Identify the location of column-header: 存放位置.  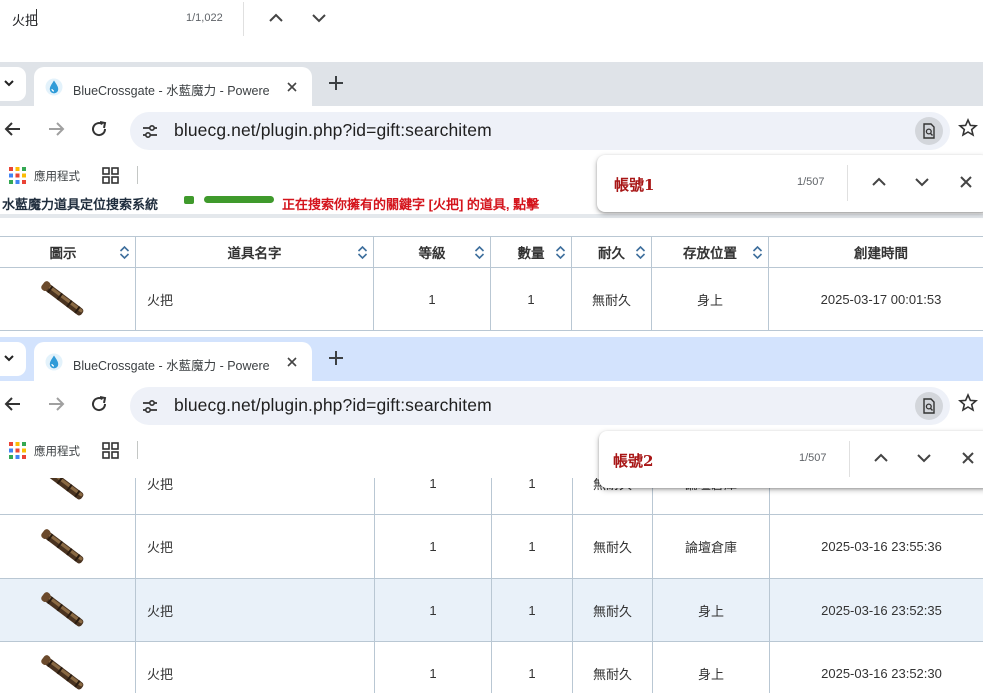
(710, 252).